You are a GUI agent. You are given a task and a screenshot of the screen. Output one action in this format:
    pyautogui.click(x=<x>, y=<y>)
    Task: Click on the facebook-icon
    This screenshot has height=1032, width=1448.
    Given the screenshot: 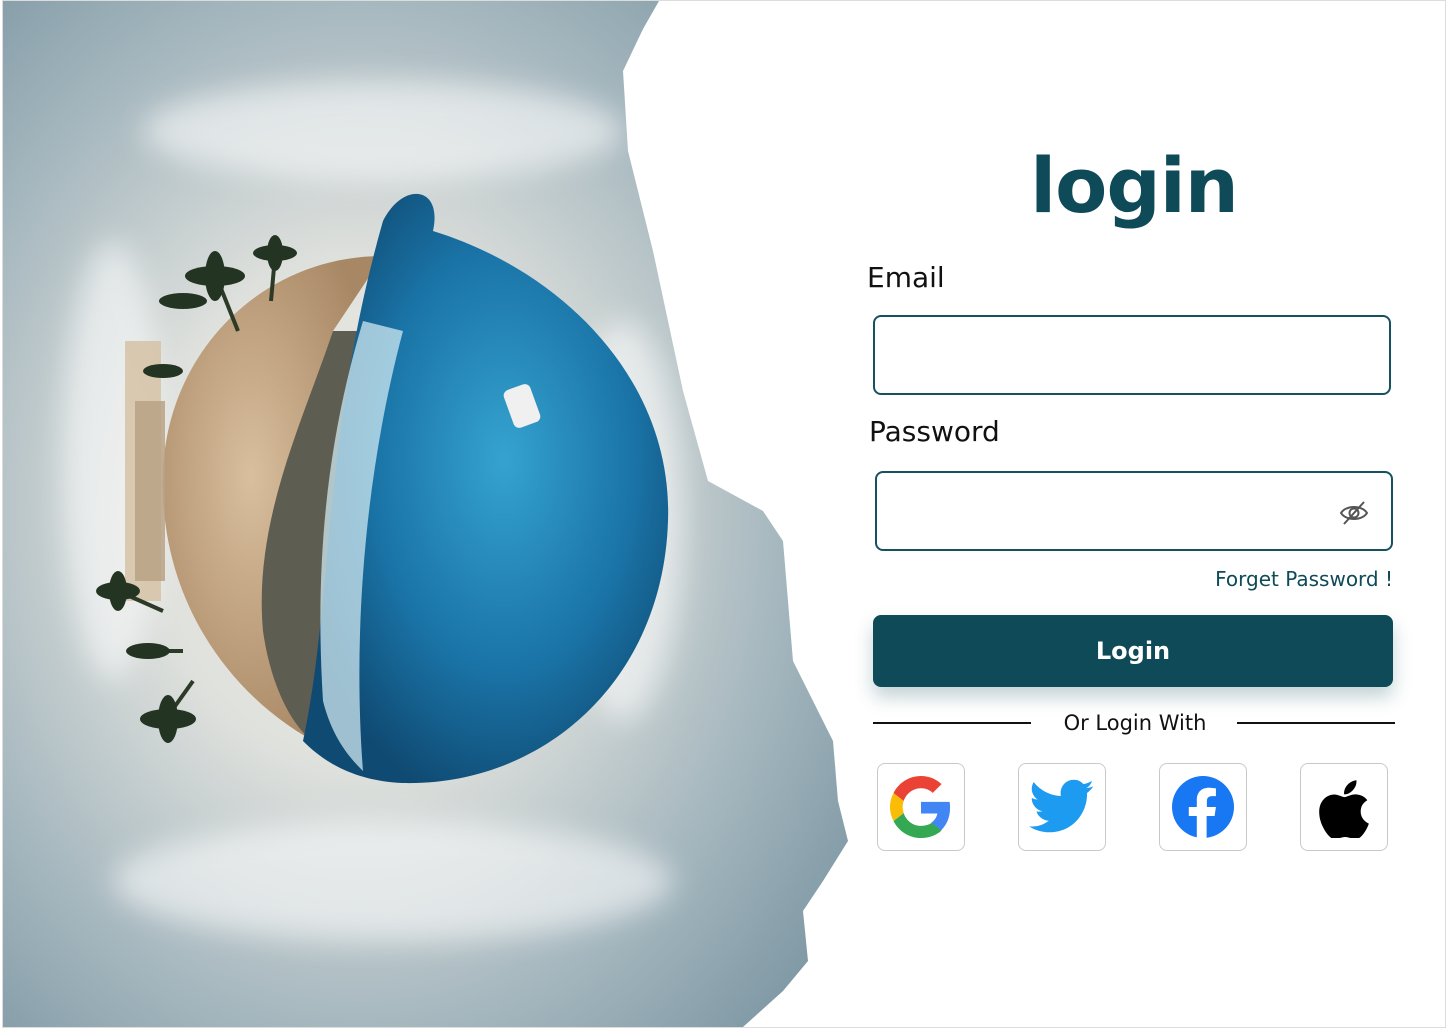 What is the action you would take?
    pyautogui.click(x=1203, y=807)
    